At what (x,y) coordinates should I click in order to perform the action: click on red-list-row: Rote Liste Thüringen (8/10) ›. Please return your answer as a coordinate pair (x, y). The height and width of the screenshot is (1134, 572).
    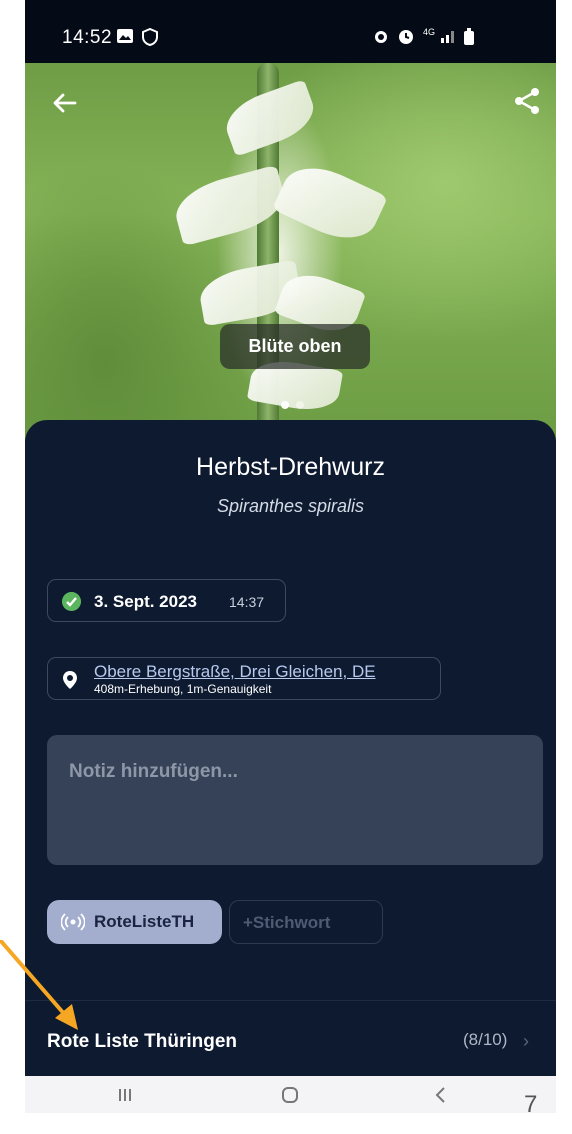
    Looking at the image, I should click on (290, 1038).